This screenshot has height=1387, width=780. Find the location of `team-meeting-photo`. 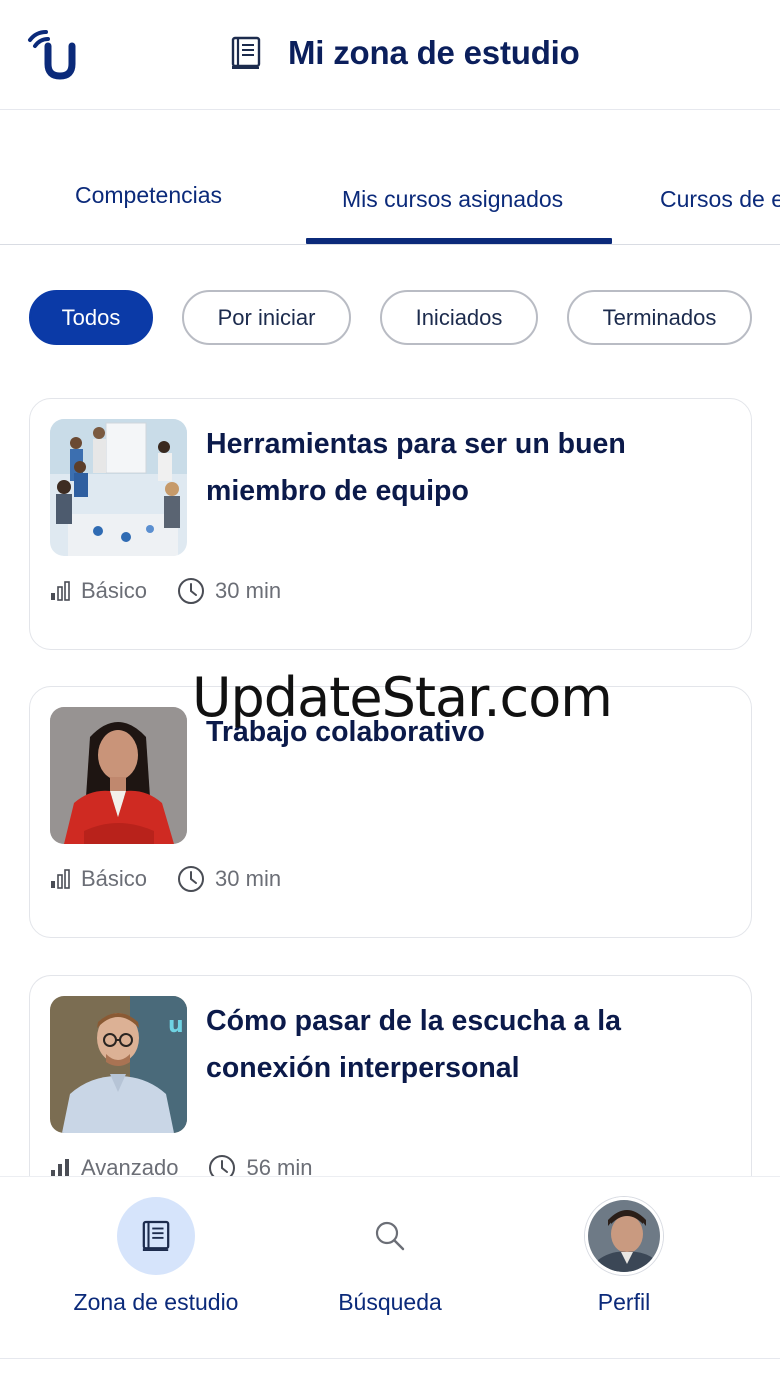

team-meeting-photo is located at coordinates (118, 487).